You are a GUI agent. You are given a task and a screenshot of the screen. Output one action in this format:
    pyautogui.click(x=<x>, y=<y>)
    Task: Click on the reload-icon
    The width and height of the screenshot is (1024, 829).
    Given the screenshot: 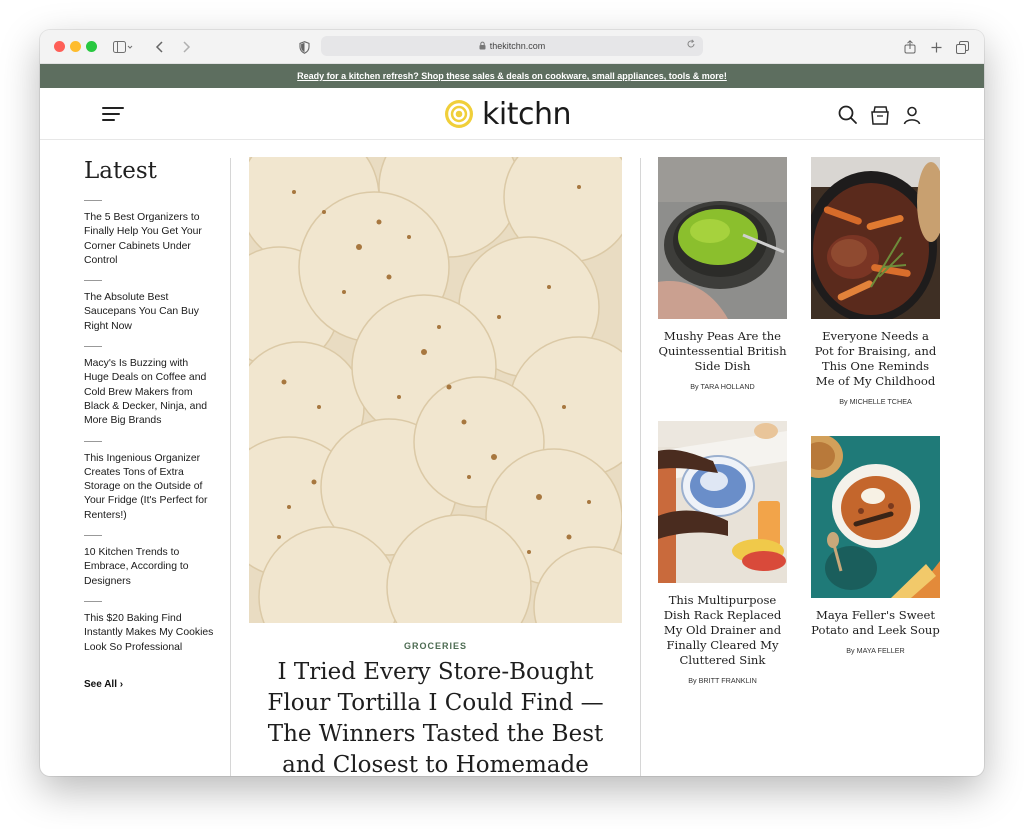 What is the action you would take?
    pyautogui.click(x=691, y=45)
    